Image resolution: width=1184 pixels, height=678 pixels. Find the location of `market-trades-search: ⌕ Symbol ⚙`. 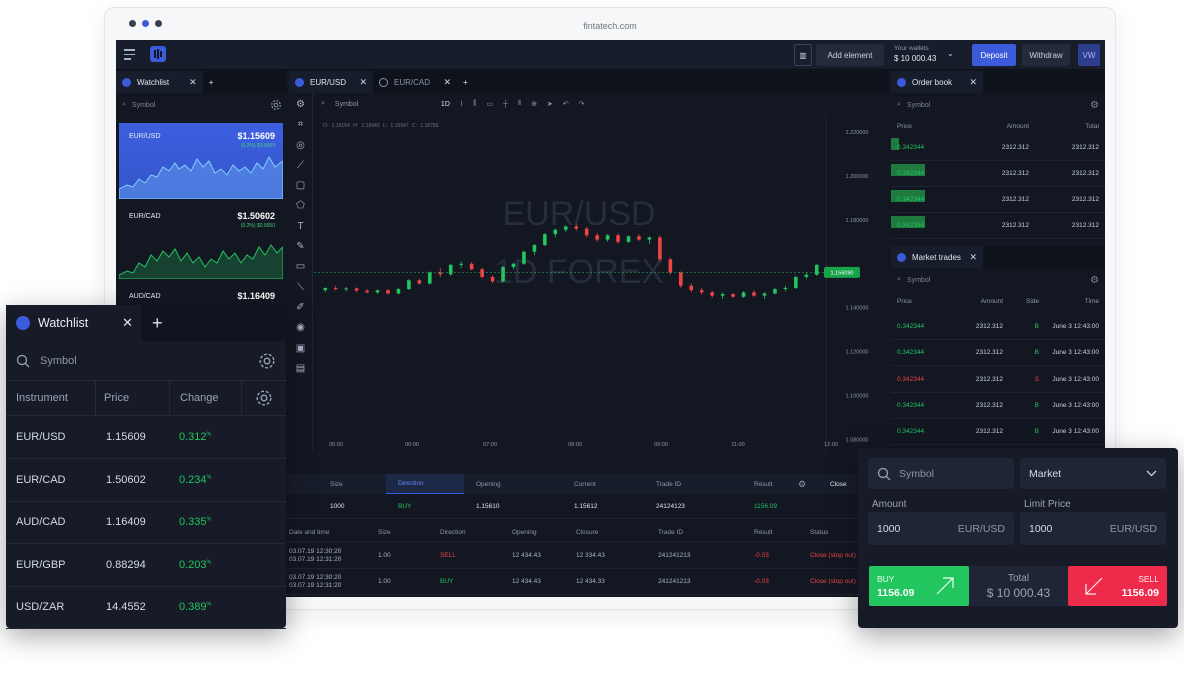

market-trades-search: ⌕ Symbol ⚙ is located at coordinates (998, 280).